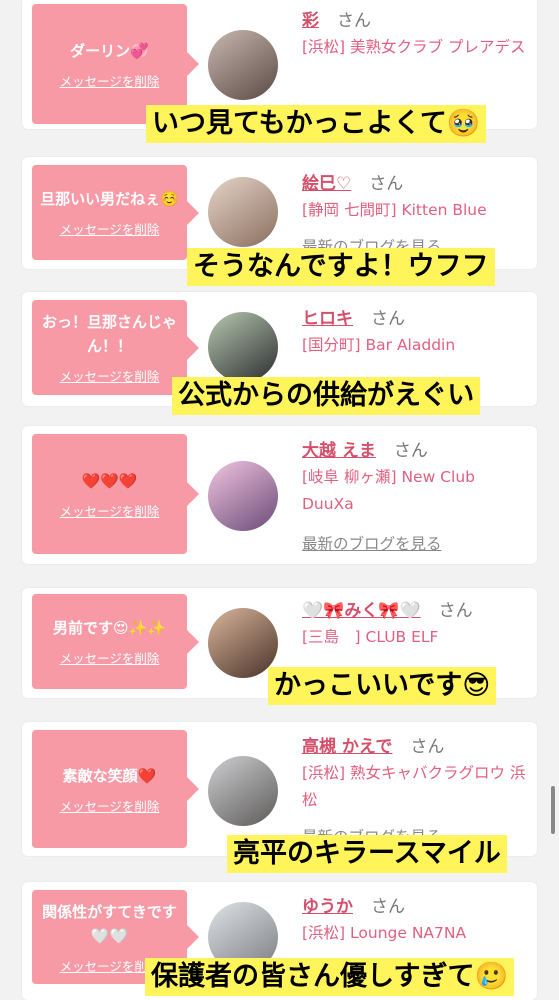 The image size is (559, 1000). I want to click on message-text: 関係性がすてきです🤍🤍, so click(109, 923).